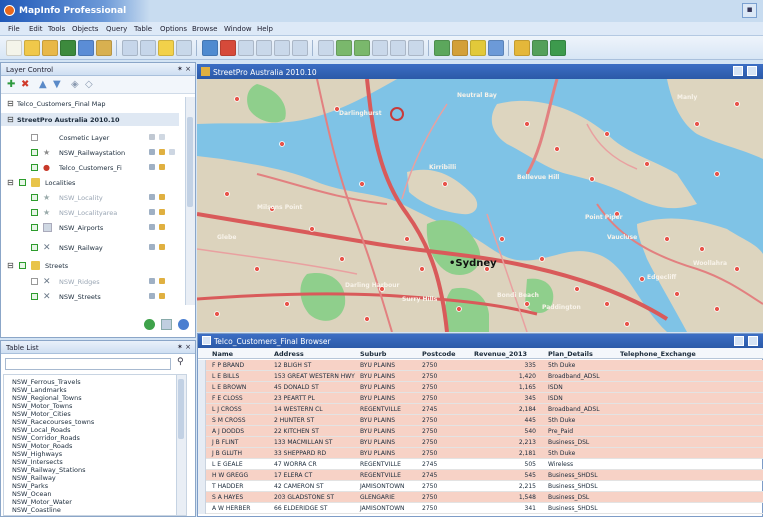 The image size is (763, 517). What do you see at coordinates (265, 29) in the screenshot?
I see `menu-help: Help` at bounding box center [265, 29].